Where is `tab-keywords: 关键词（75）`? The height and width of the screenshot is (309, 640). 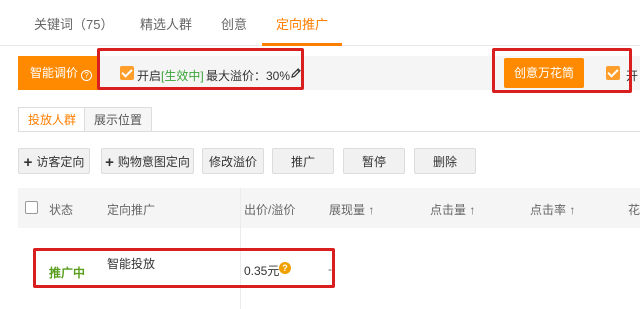 tab-keywords: 关键词（75） is located at coordinates (73, 23).